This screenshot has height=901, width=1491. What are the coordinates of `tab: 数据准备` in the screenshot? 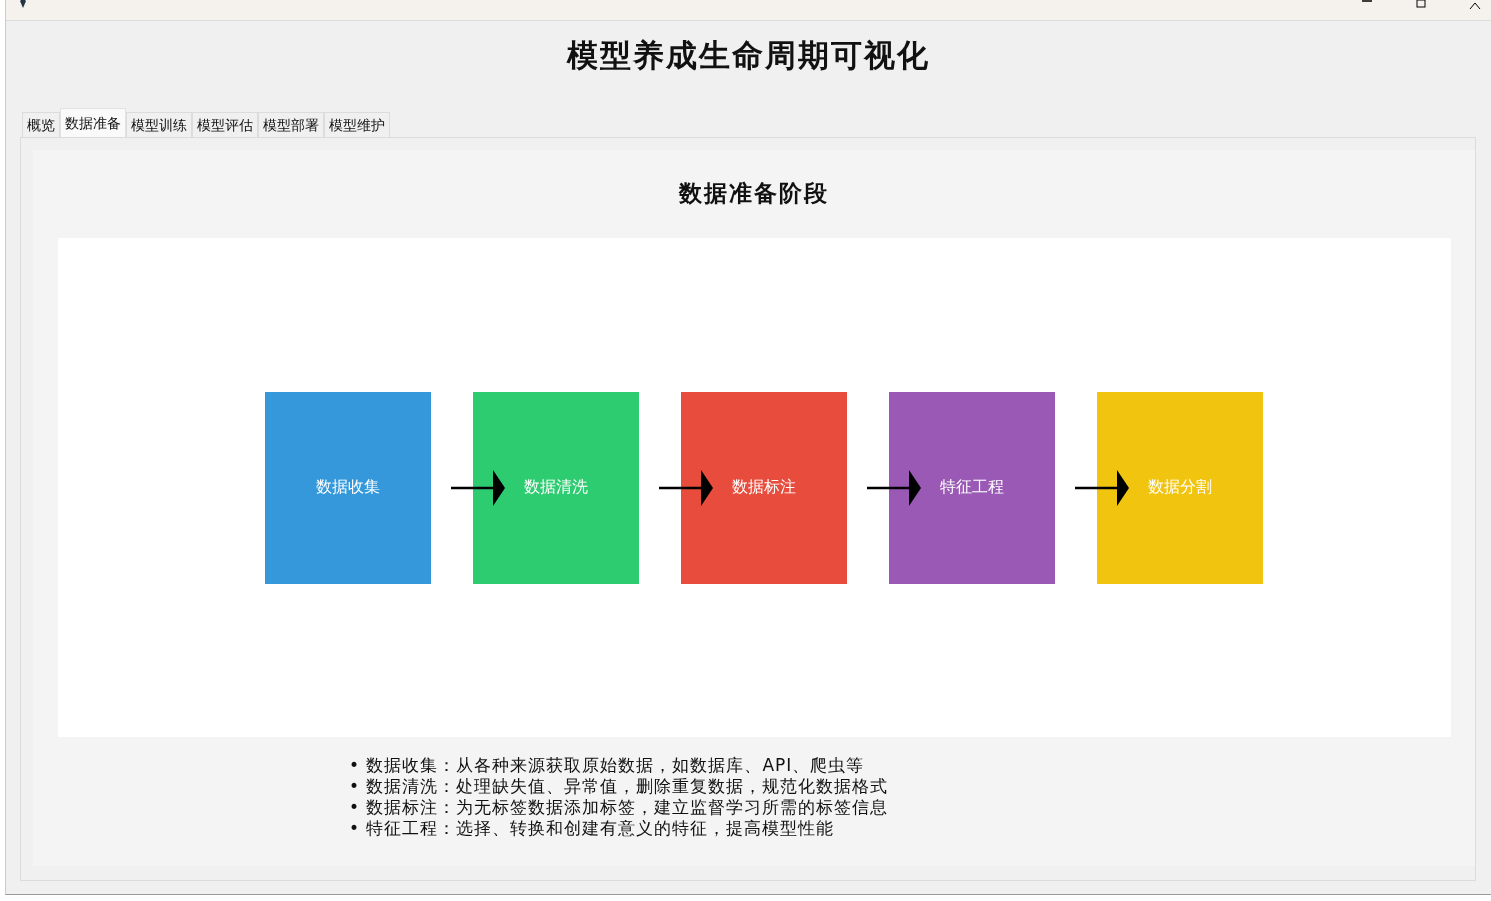 It's located at (93, 122).